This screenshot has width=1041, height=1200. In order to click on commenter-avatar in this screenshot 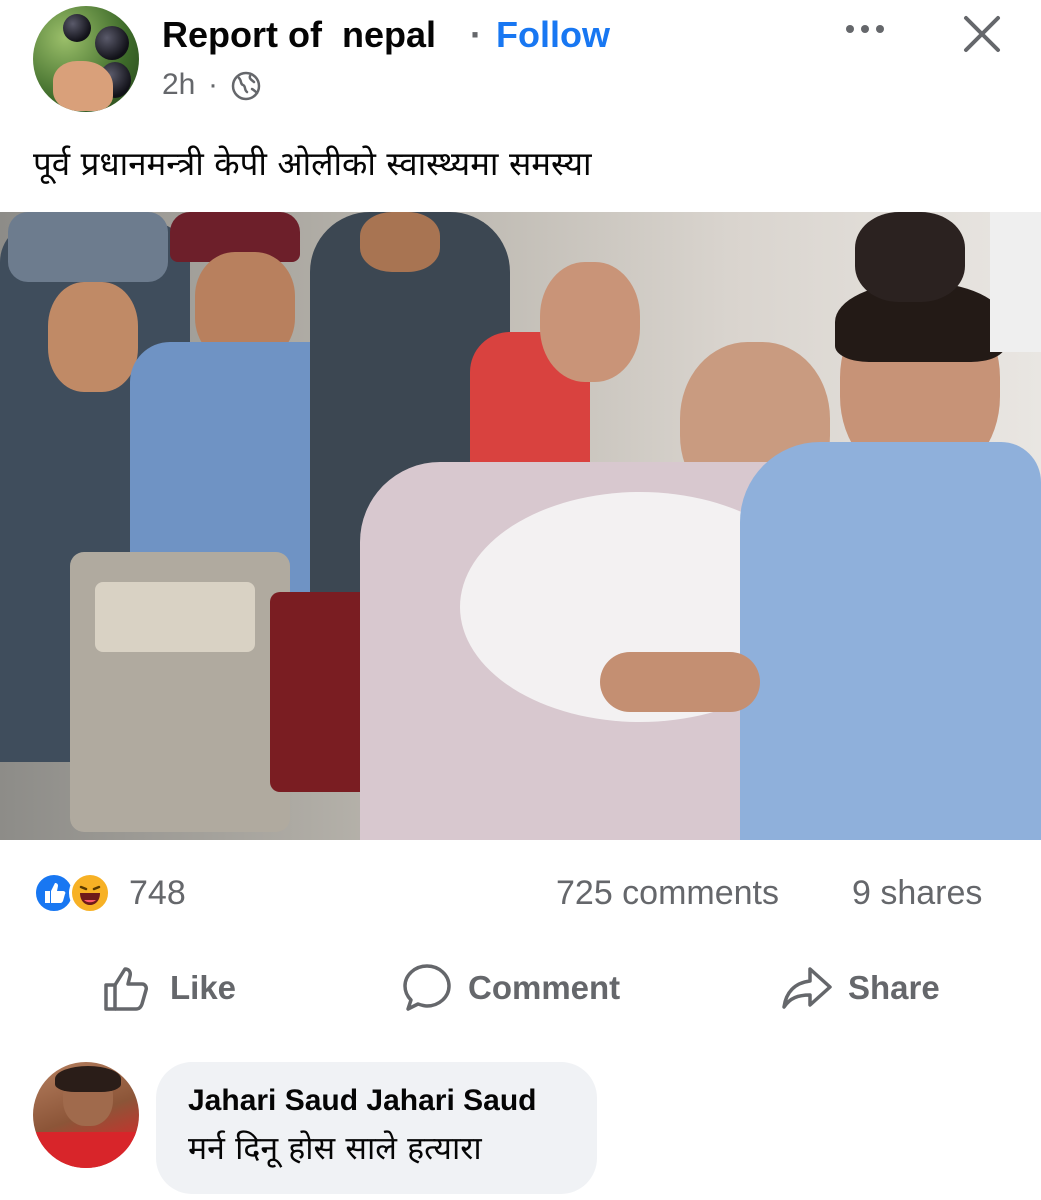, I will do `click(86, 1115)`.